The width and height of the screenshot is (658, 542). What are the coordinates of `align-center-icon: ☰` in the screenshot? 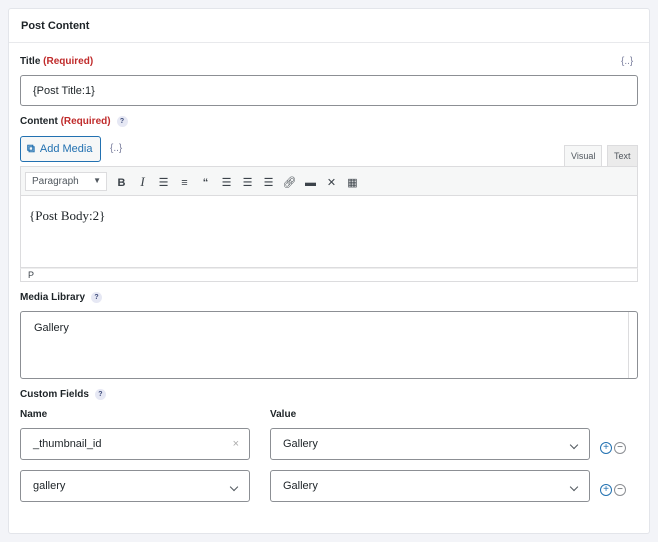 It's located at (247, 182).